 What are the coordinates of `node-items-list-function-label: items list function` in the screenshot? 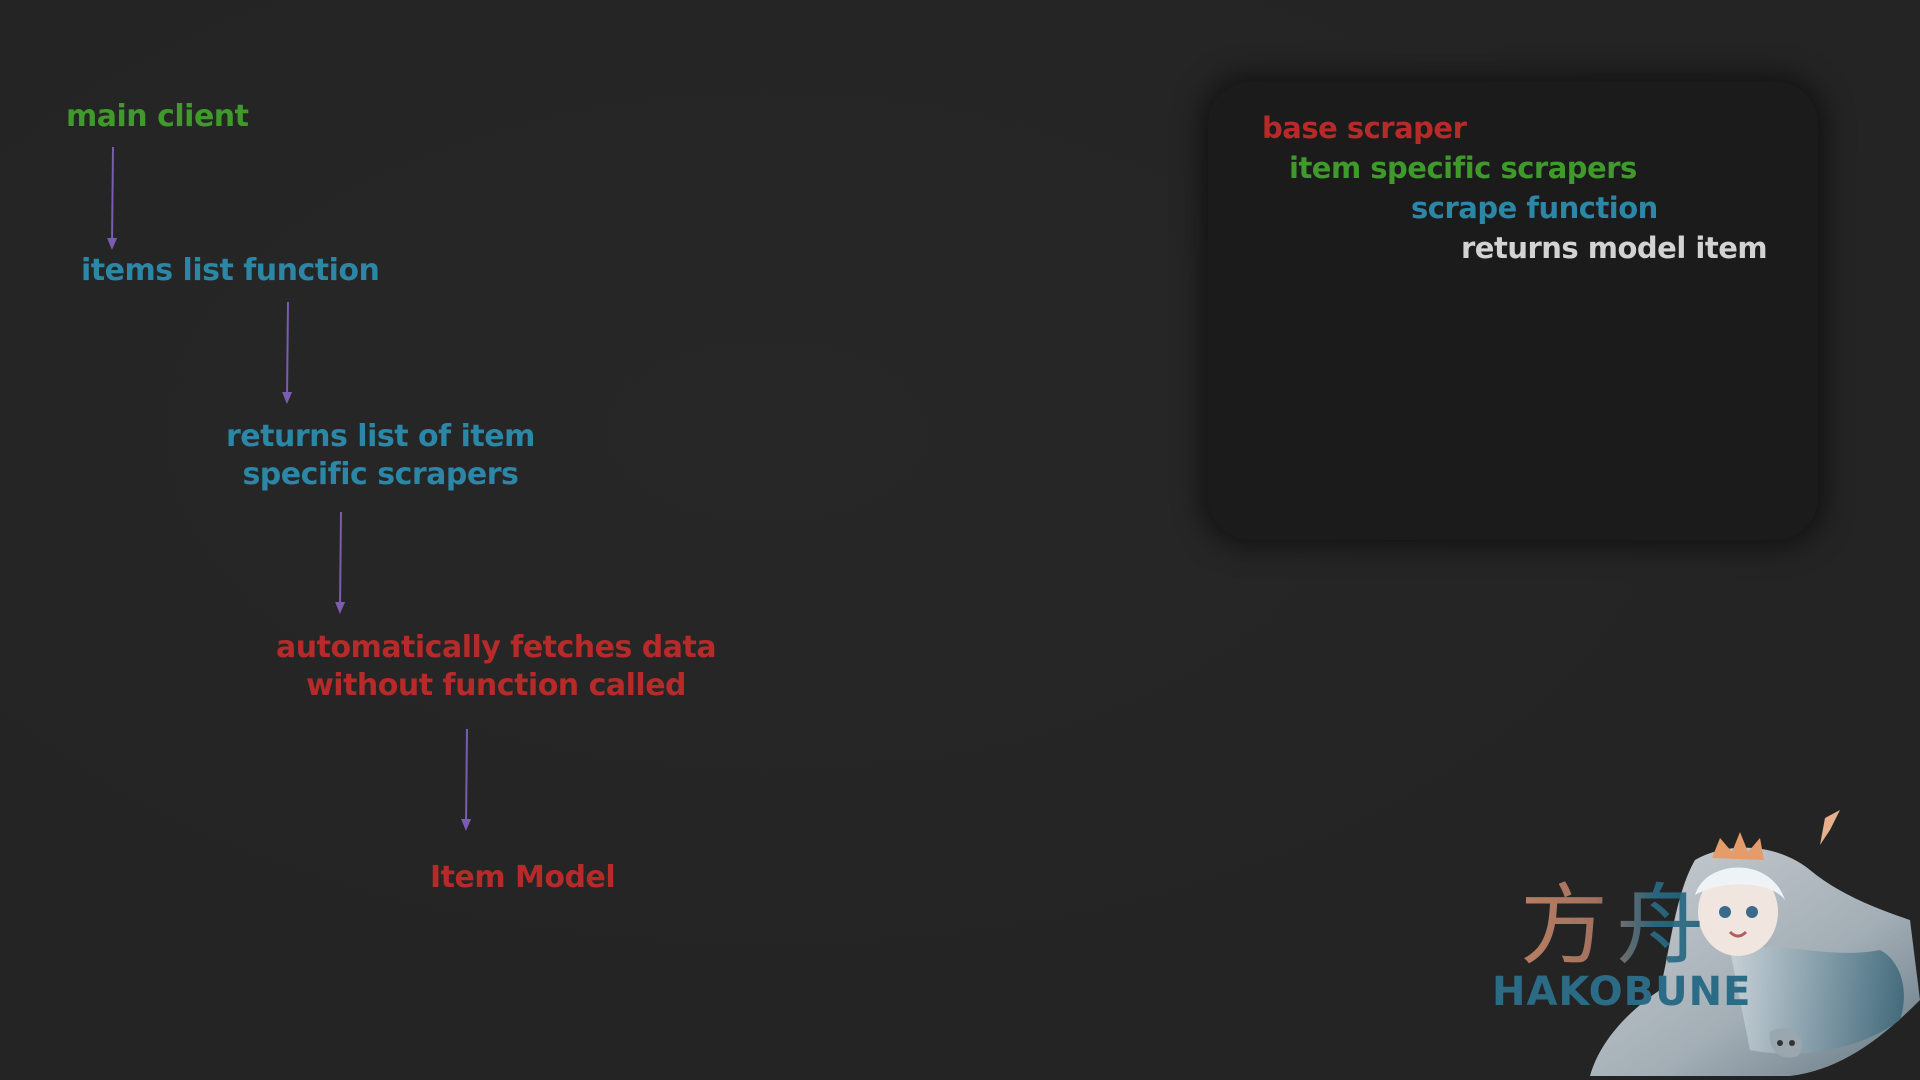 It's located at (230, 270).